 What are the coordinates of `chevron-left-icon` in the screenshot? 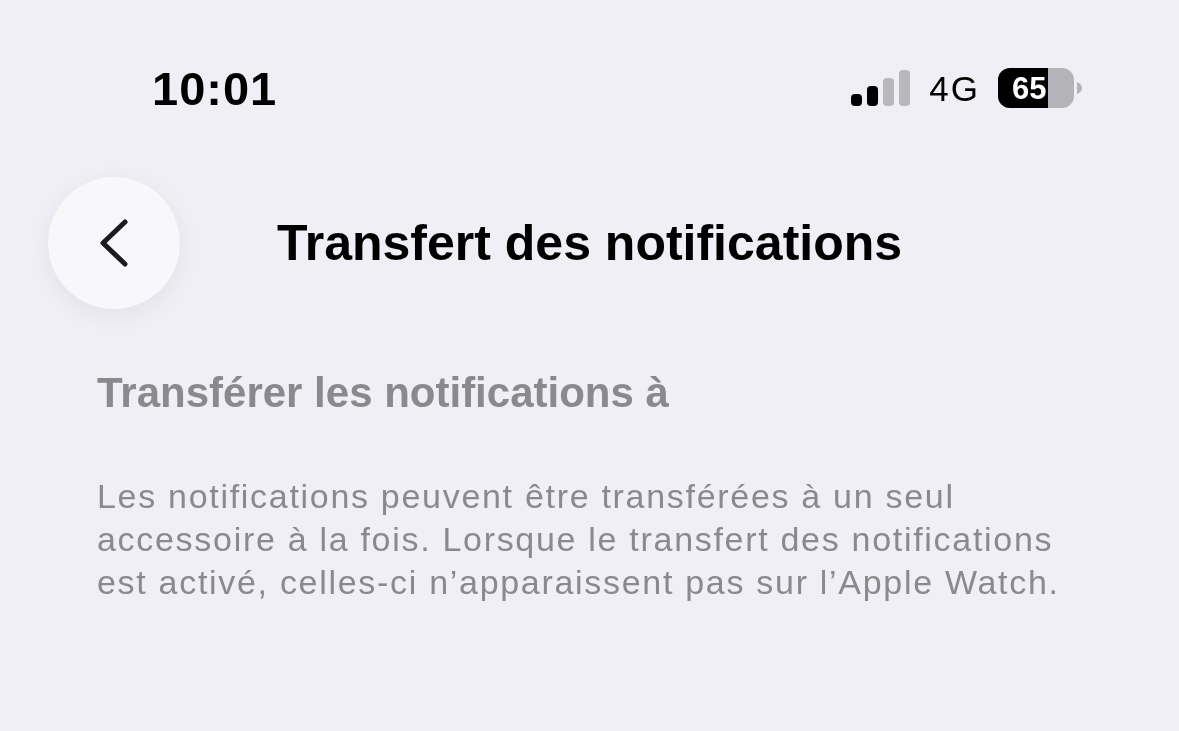 It's located at (114, 243).